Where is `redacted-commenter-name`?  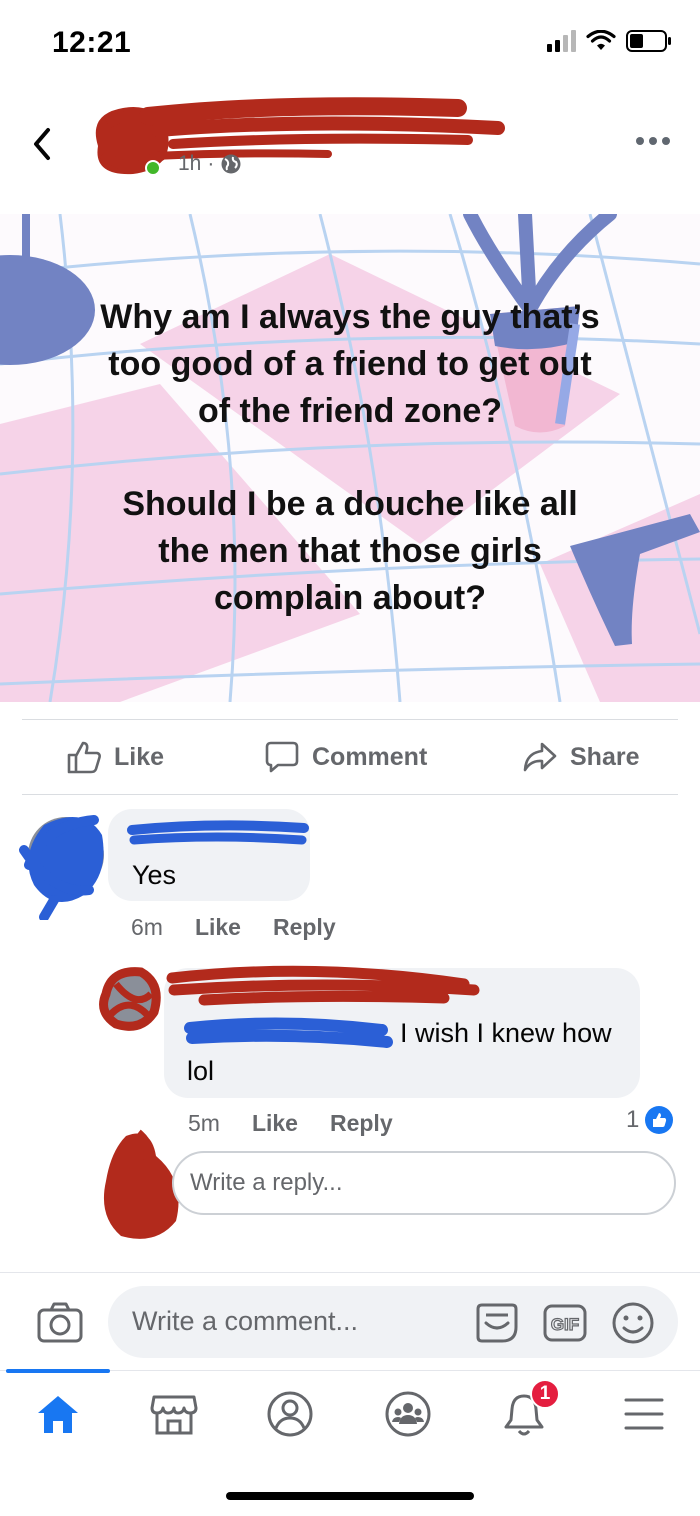 redacted-commenter-name is located at coordinates (218, 832).